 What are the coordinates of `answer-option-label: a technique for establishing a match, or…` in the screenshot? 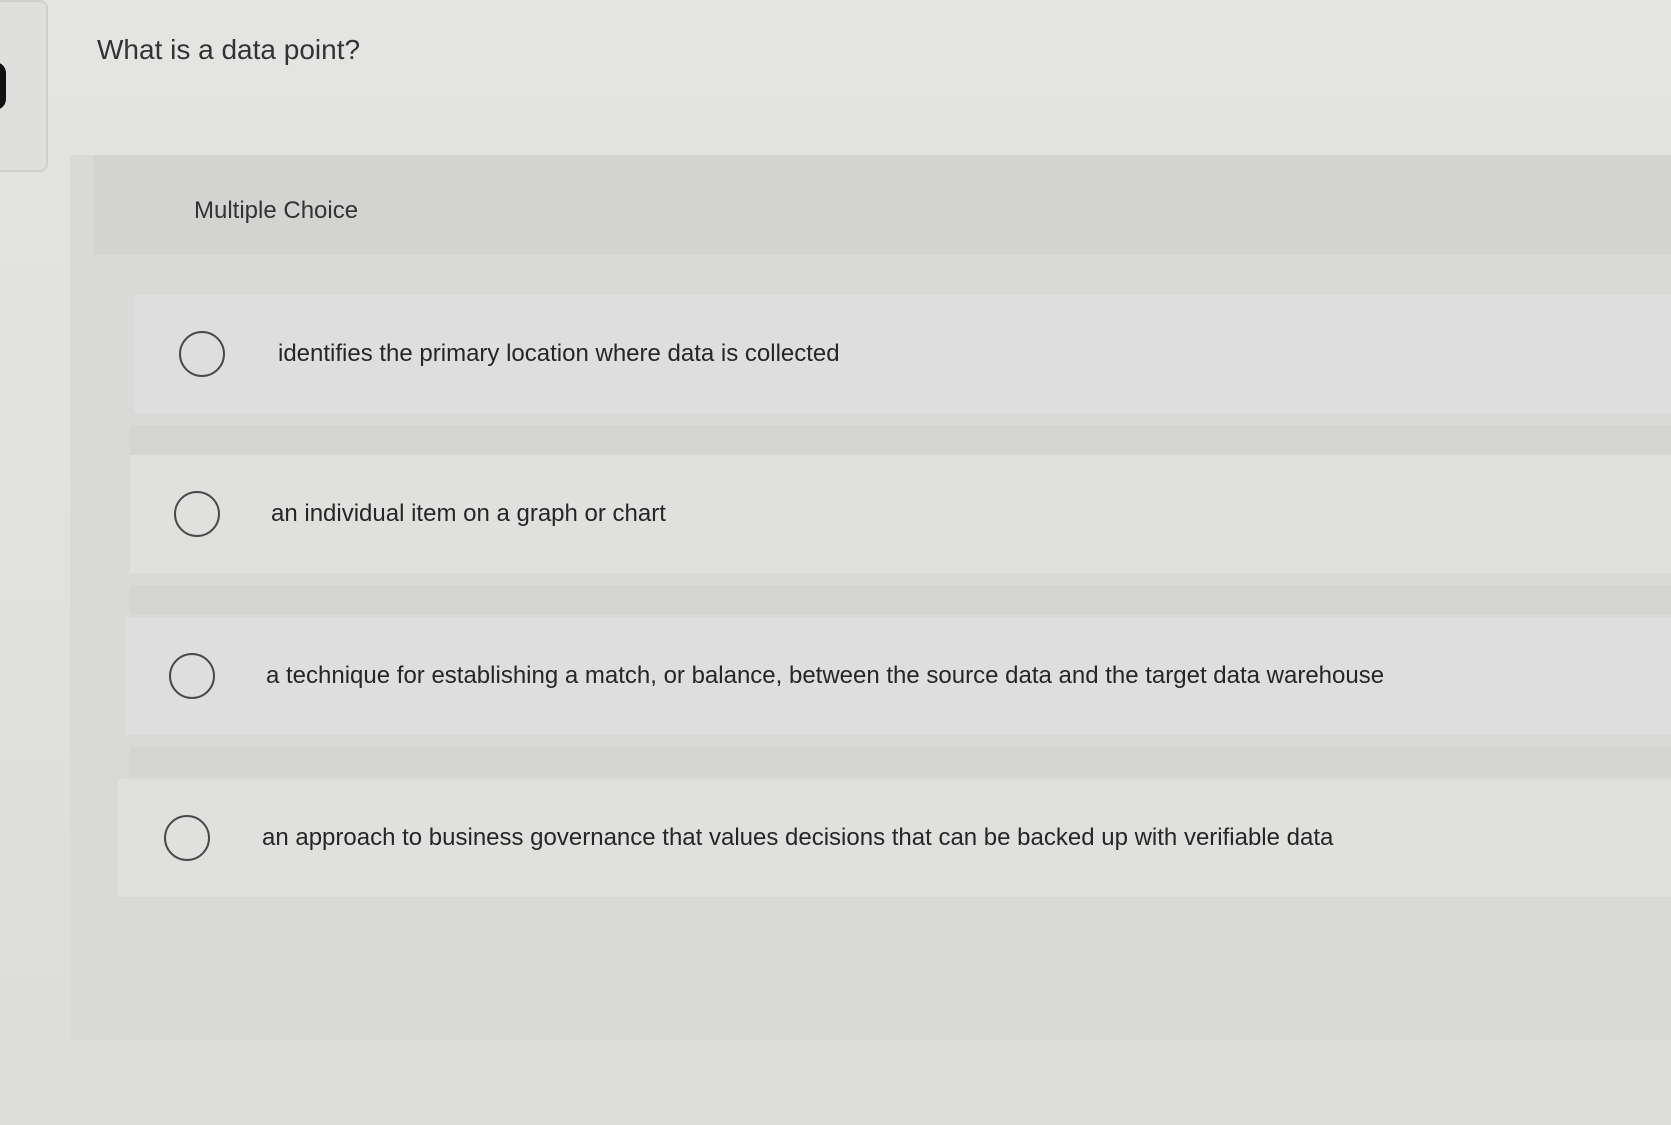 It's located at (825, 675).